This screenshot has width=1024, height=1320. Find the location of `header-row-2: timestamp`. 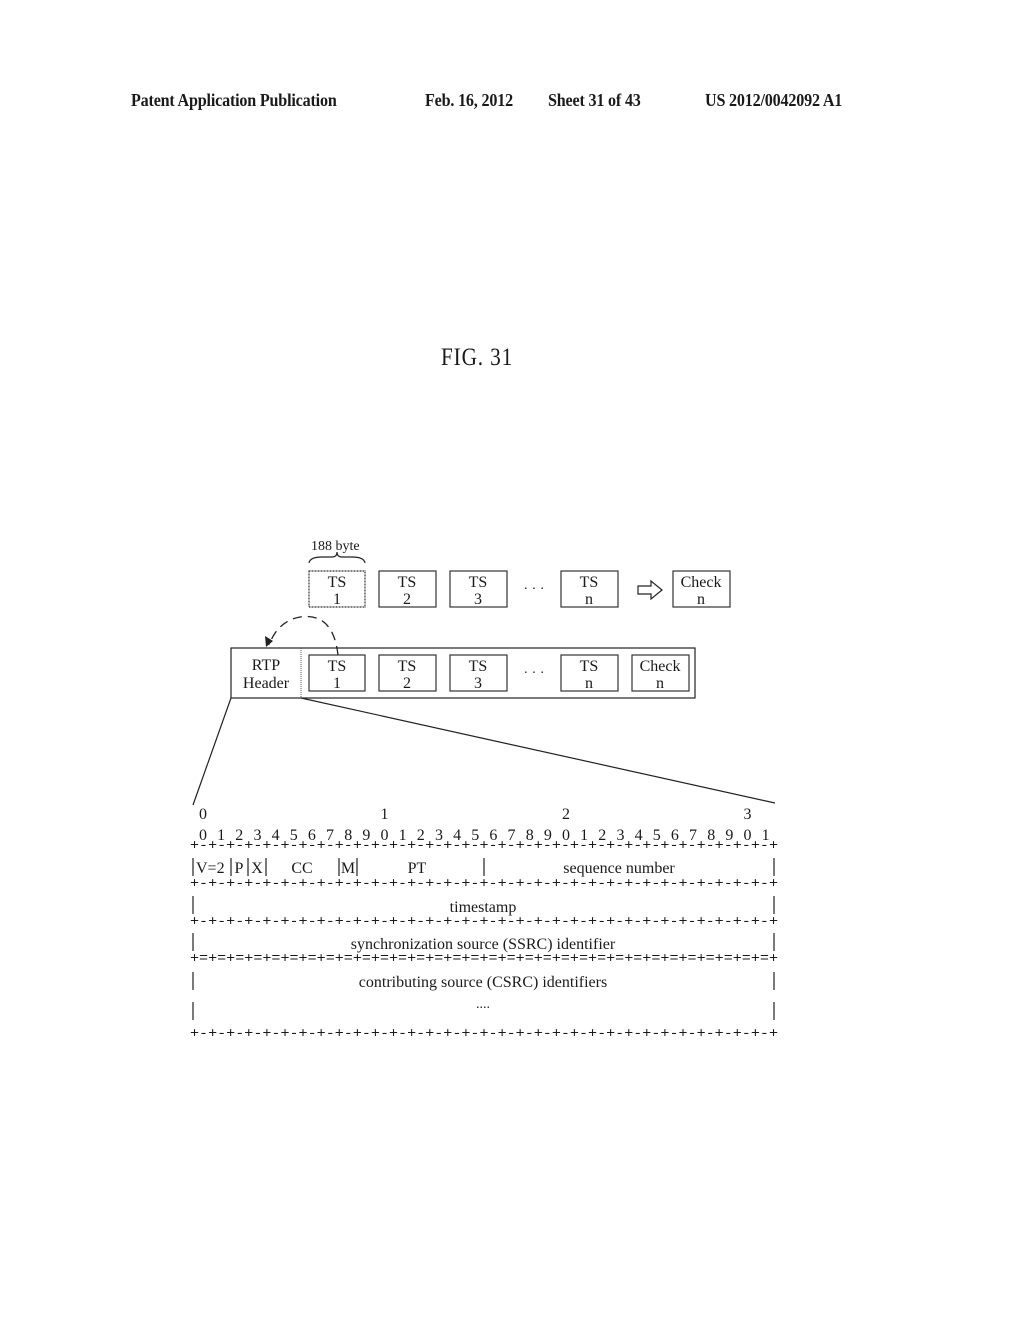

header-row-2: timestamp is located at coordinates (483, 906).